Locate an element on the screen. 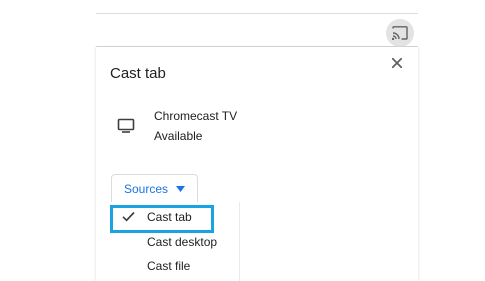 This screenshot has height=281, width=485. cast-icon is located at coordinates (400, 33).